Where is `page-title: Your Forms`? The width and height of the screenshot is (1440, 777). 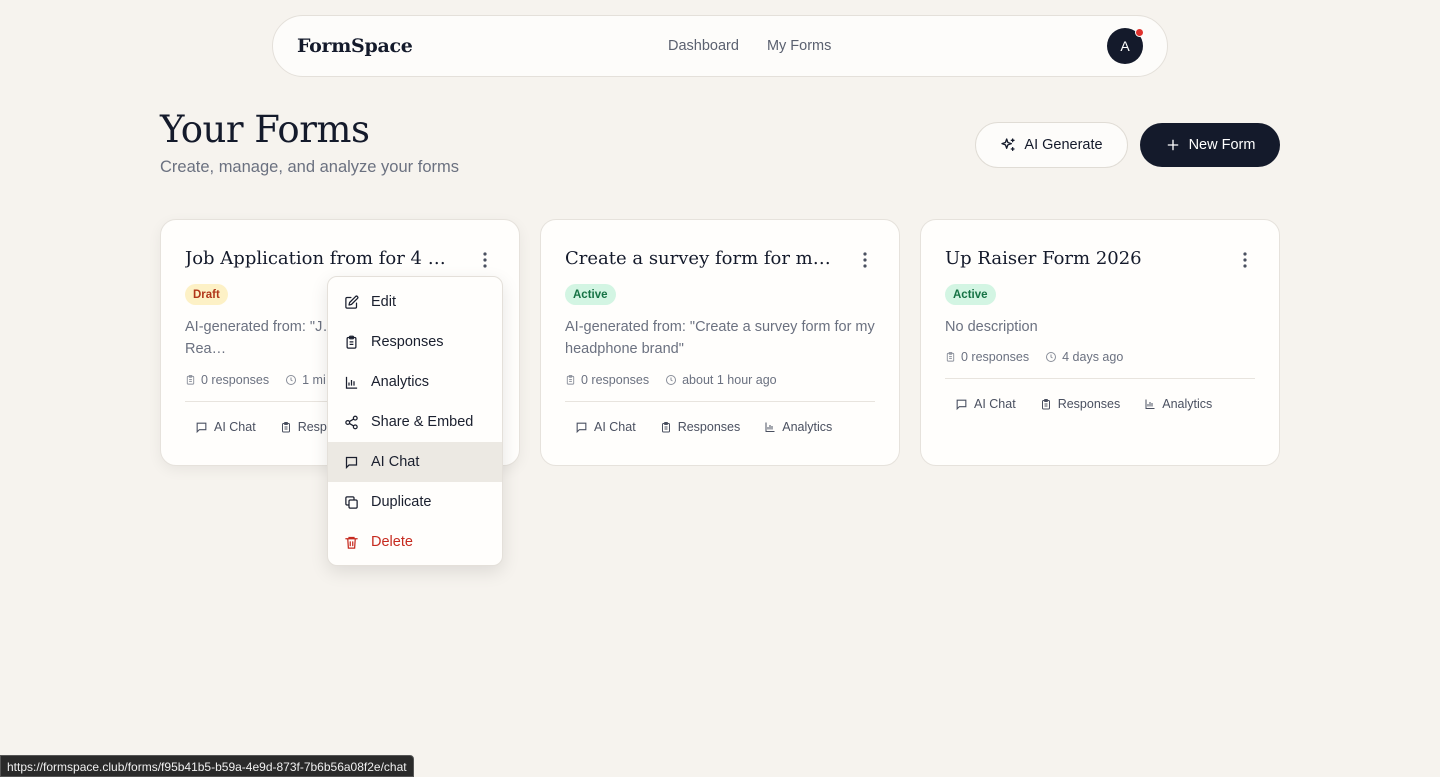
page-title: Your Forms is located at coordinates (265, 129).